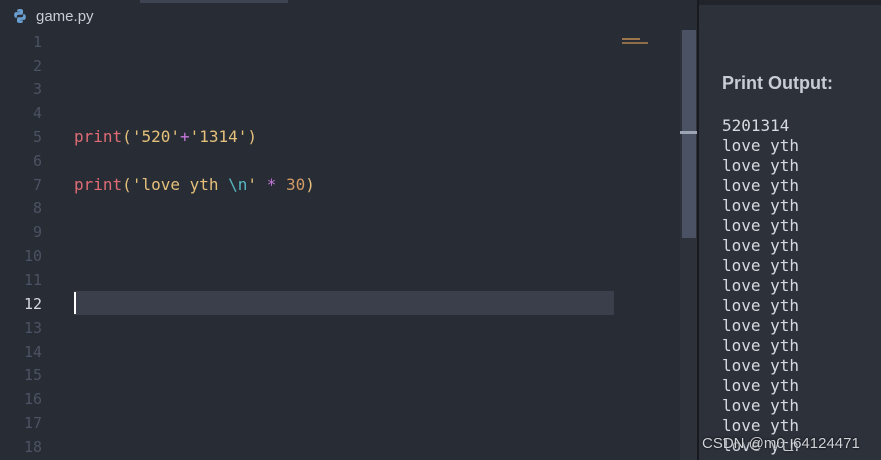  What do you see at coordinates (295, 184) in the screenshot?
I see `number-literal: 30` at bounding box center [295, 184].